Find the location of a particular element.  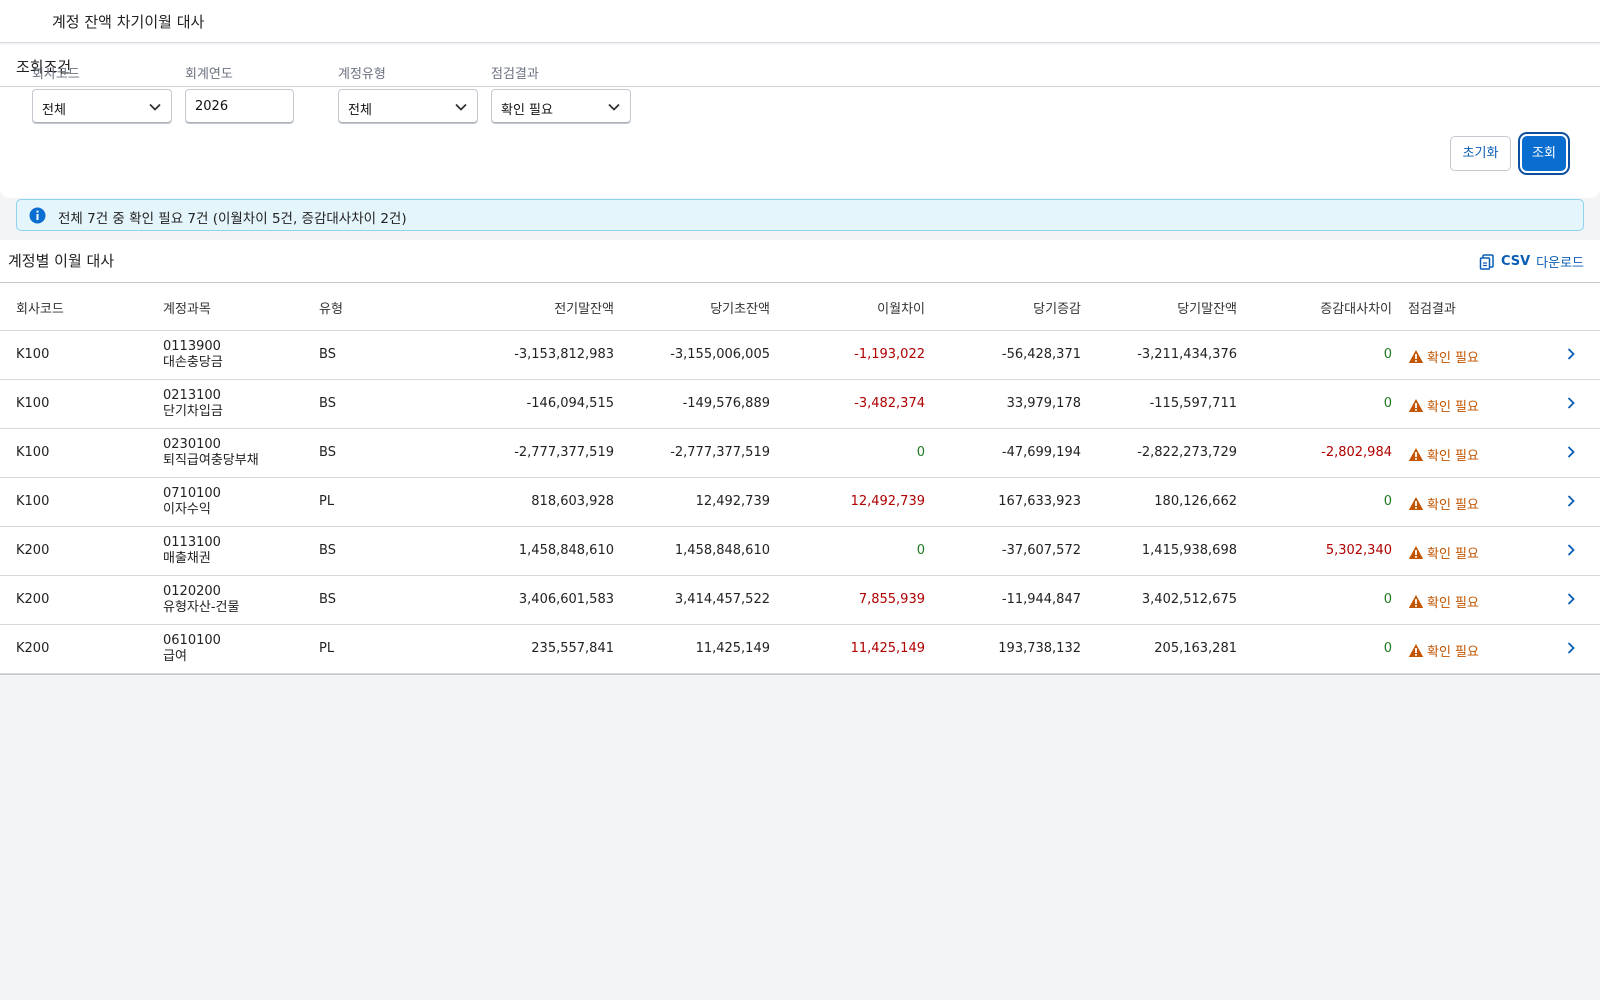

csv-download-label: 다운로드 is located at coordinates (1560, 263).